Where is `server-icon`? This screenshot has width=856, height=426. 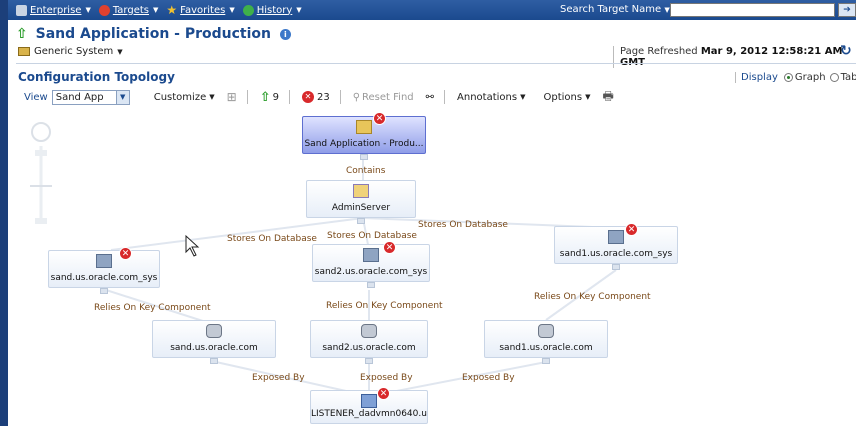 server-icon is located at coordinates (361, 191).